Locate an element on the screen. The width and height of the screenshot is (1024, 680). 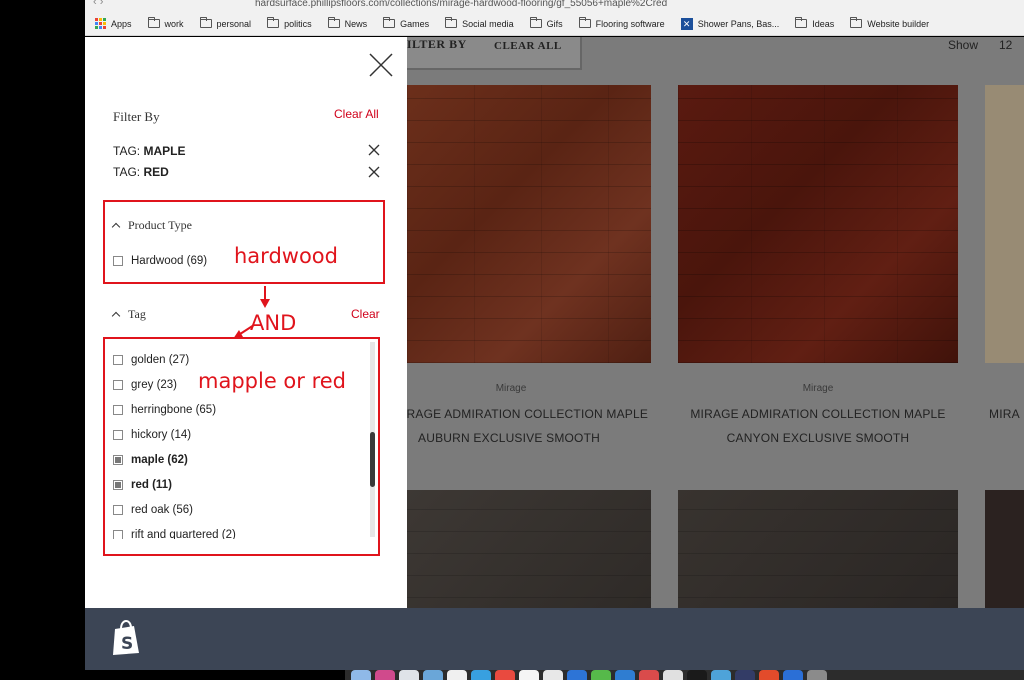
show-count-select: 12 is located at coordinates (1005, 45).